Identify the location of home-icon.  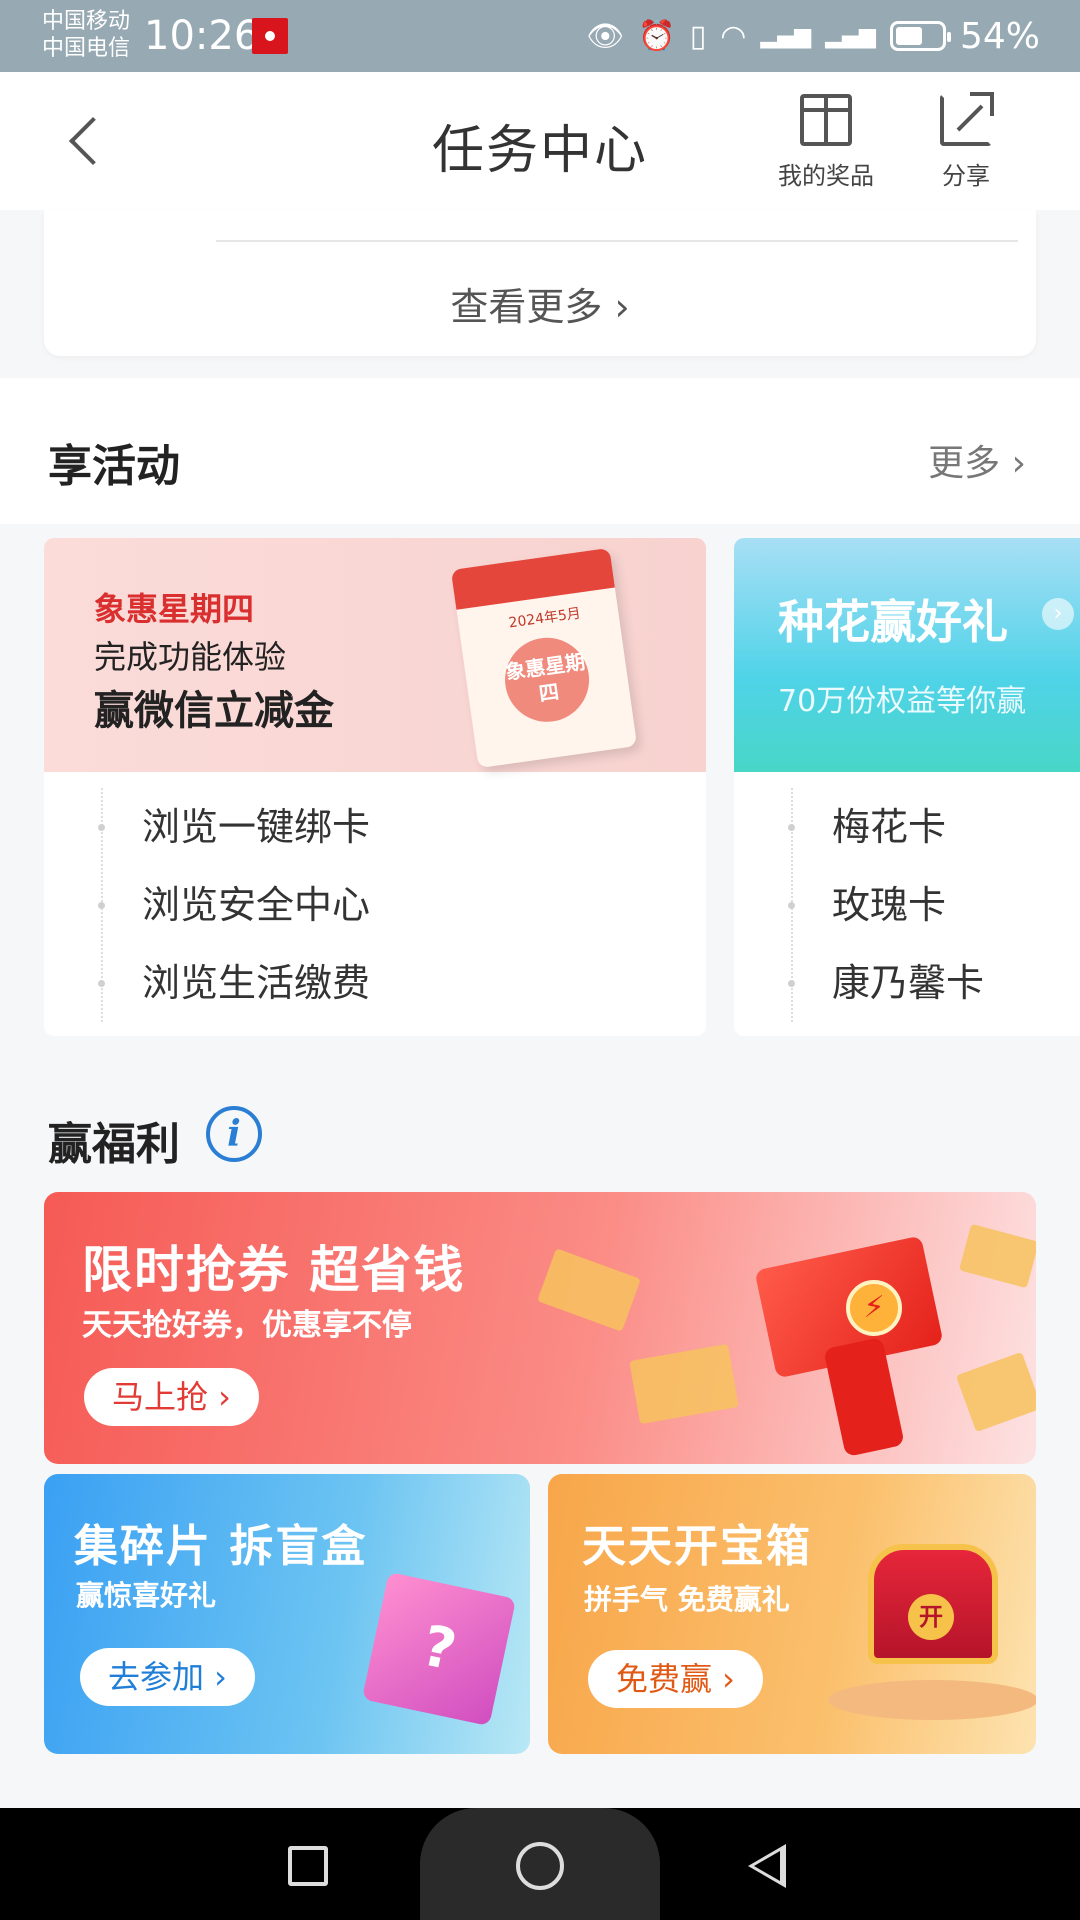
(540, 1866).